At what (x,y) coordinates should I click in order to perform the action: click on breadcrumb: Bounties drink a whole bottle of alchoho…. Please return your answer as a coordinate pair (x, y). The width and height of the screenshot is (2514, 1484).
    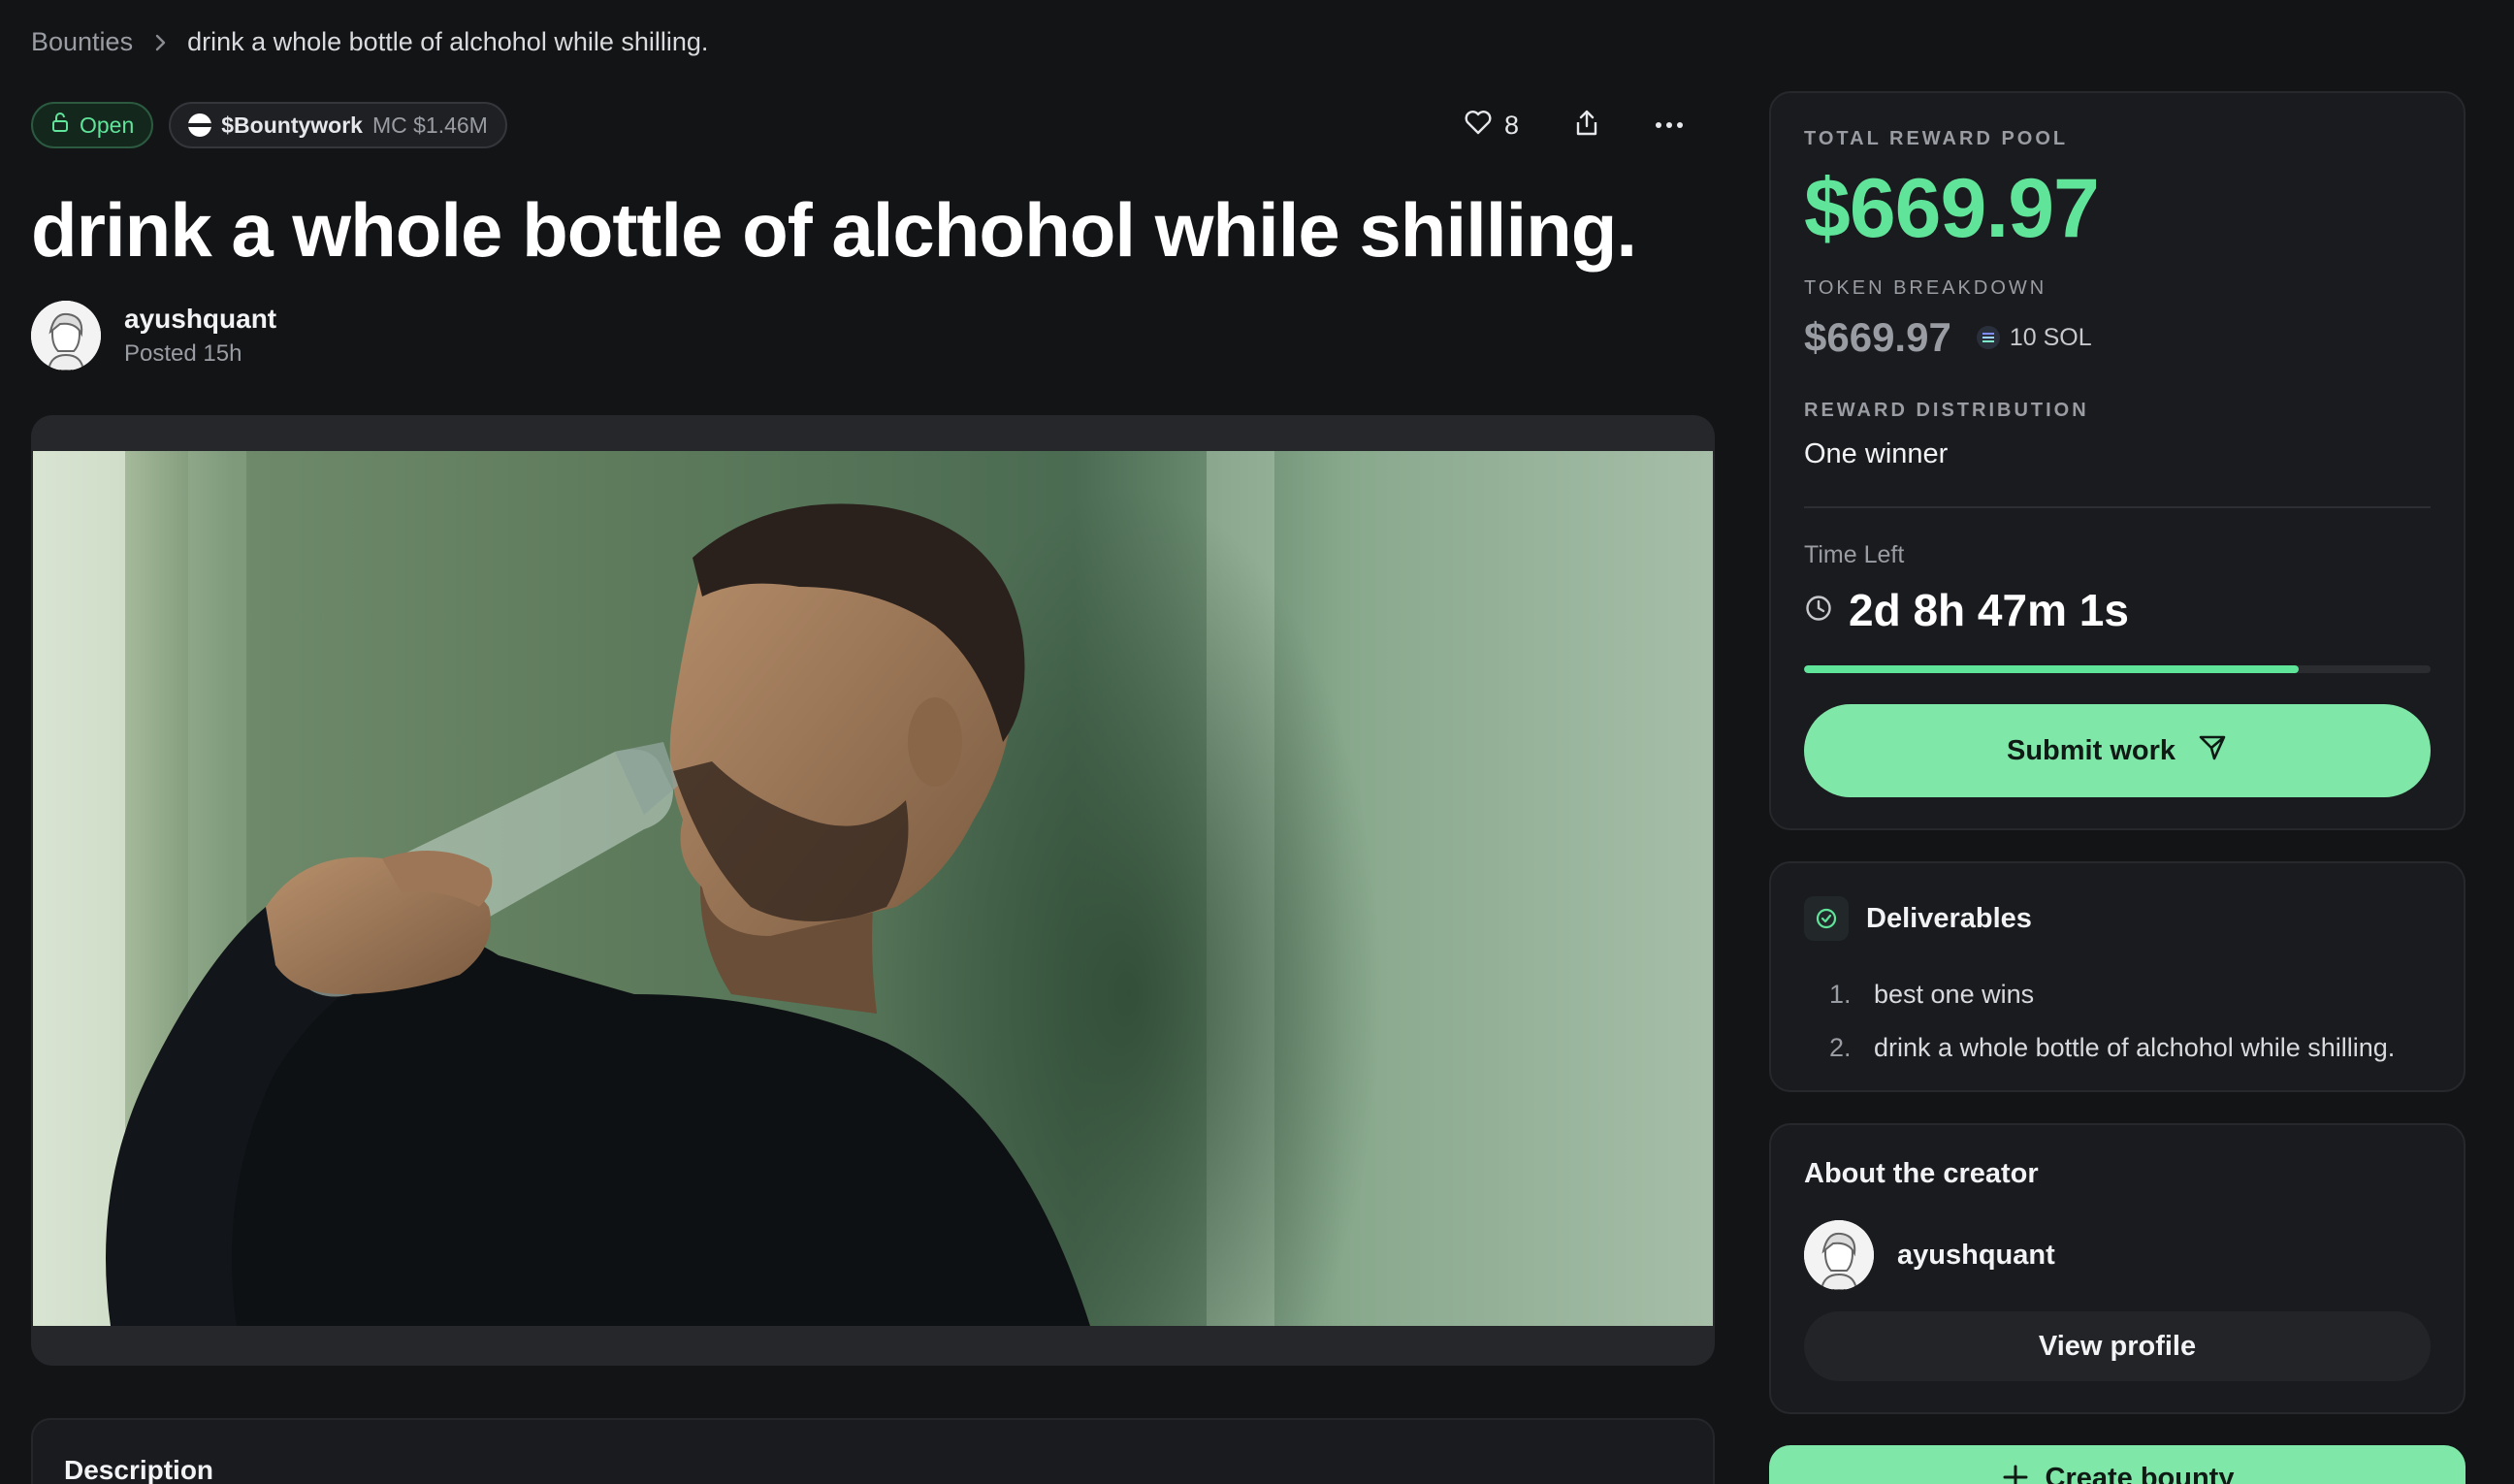
    Looking at the image, I should click on (369, 42).